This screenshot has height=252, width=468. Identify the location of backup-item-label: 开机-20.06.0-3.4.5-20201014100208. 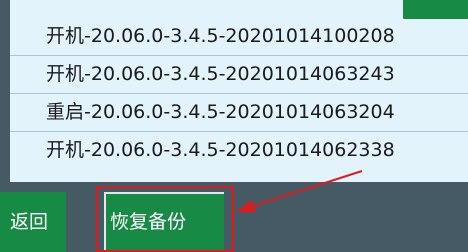
(220, 36).